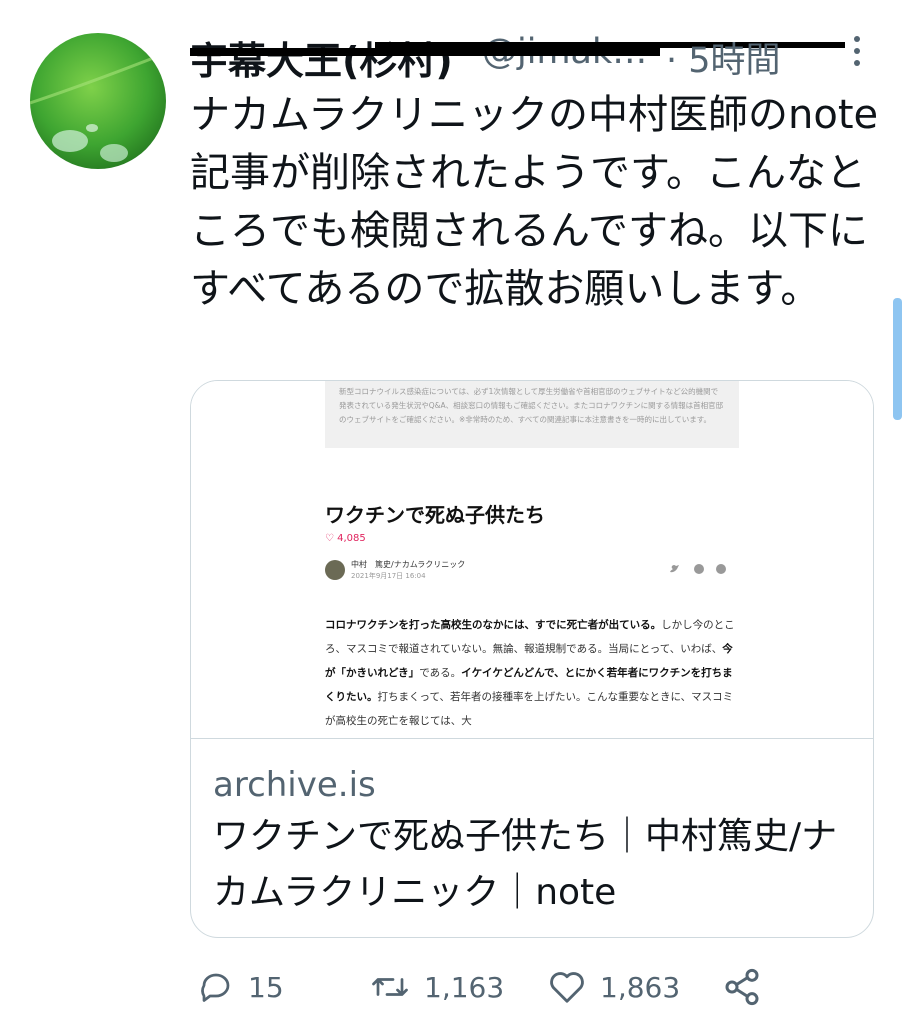 The width and height of the screenshot is (902, 1024). I want to click on reply-icon, so click(215, 987).